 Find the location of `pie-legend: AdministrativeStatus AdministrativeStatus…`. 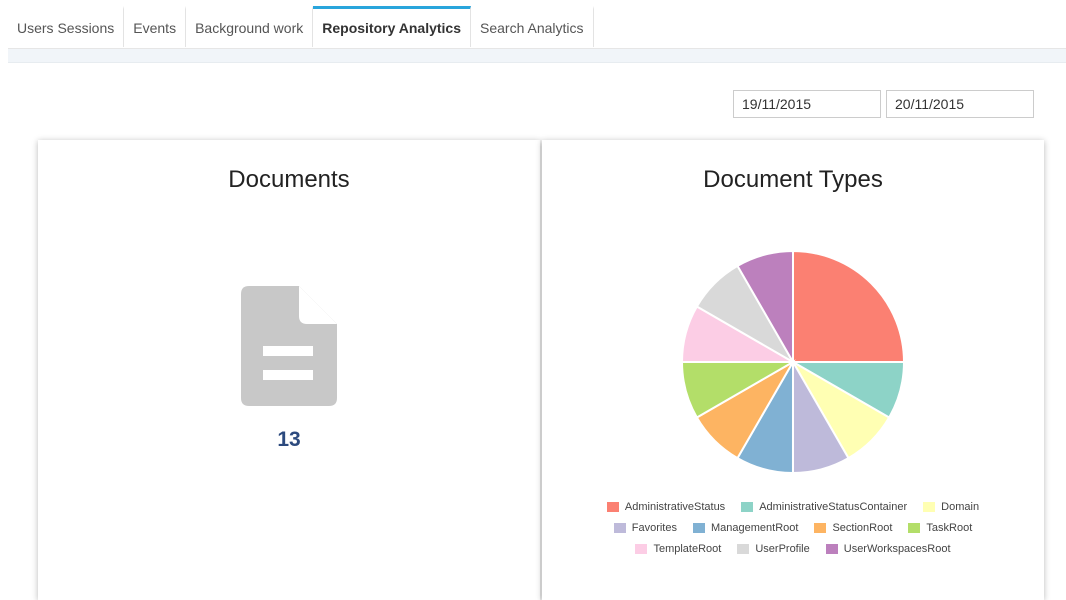

pie-legend: AdministrativeStatus AdministrativeStatus… is located at coordinates (793, 531).